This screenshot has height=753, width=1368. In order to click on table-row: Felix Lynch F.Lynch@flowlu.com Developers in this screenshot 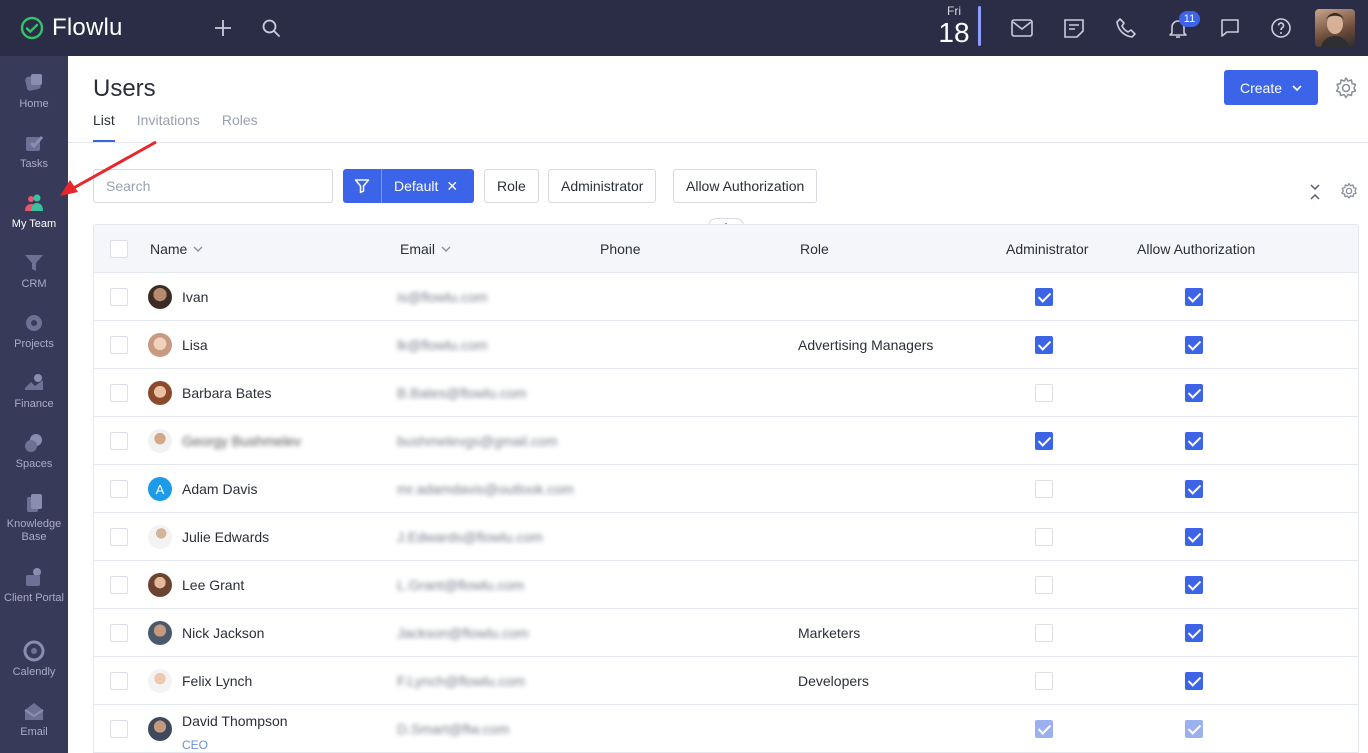, I will do `click(726, 681)`.